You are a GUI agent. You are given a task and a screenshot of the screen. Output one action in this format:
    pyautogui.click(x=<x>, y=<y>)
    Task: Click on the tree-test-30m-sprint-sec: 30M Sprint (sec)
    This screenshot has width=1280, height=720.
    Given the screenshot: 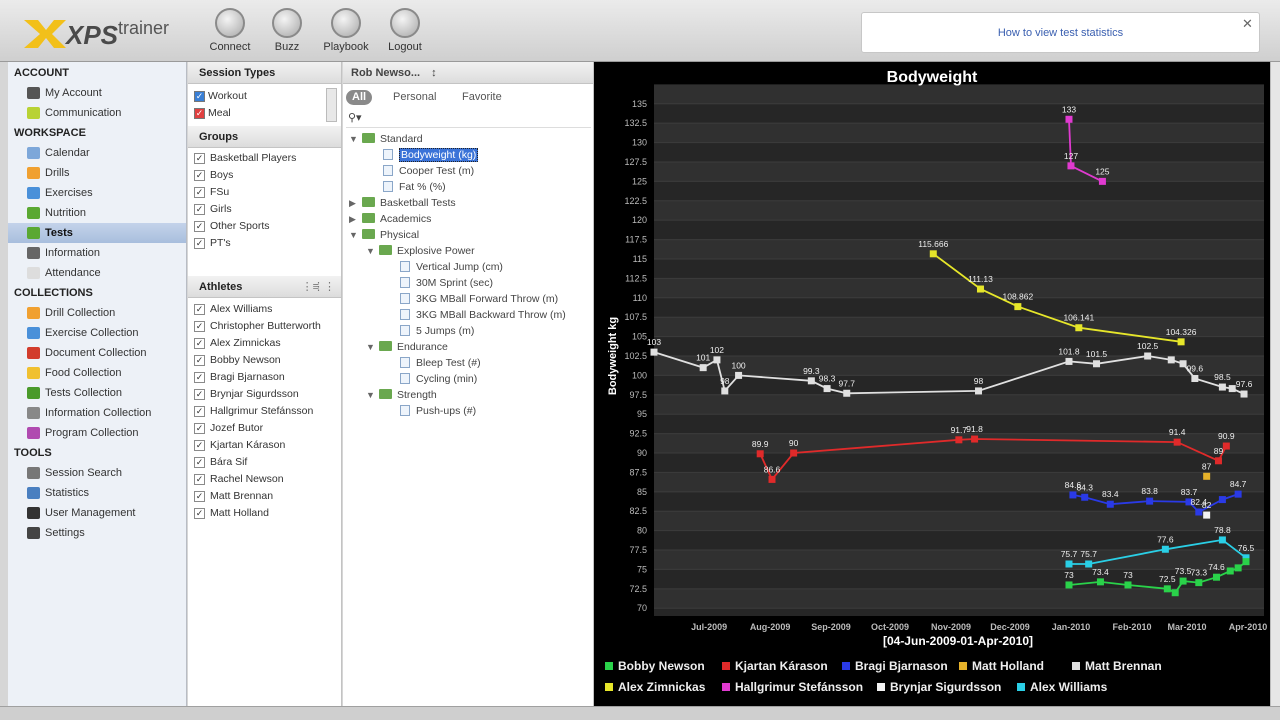 What is the action you would take?
    pyautogui.click(x=438, y=283)
    